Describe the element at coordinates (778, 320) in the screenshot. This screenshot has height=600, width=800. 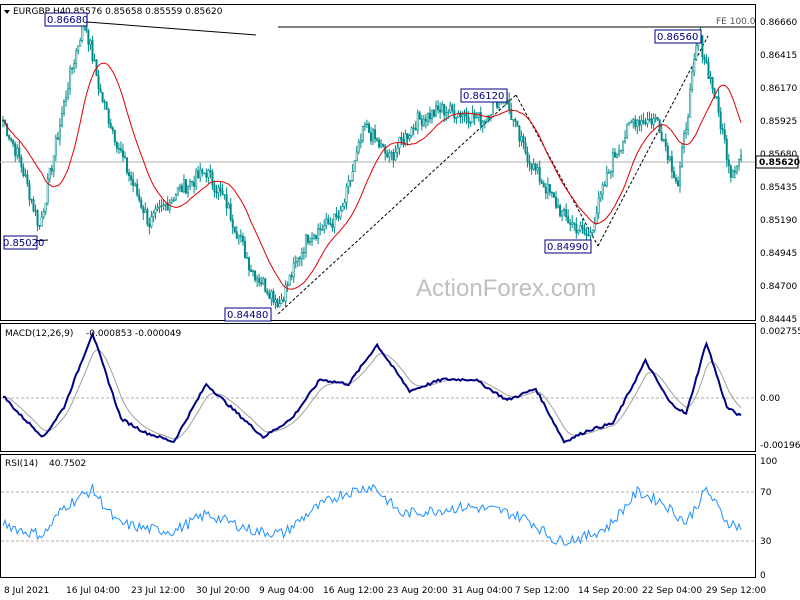
I see `price-tick: 0.84445` at that location.